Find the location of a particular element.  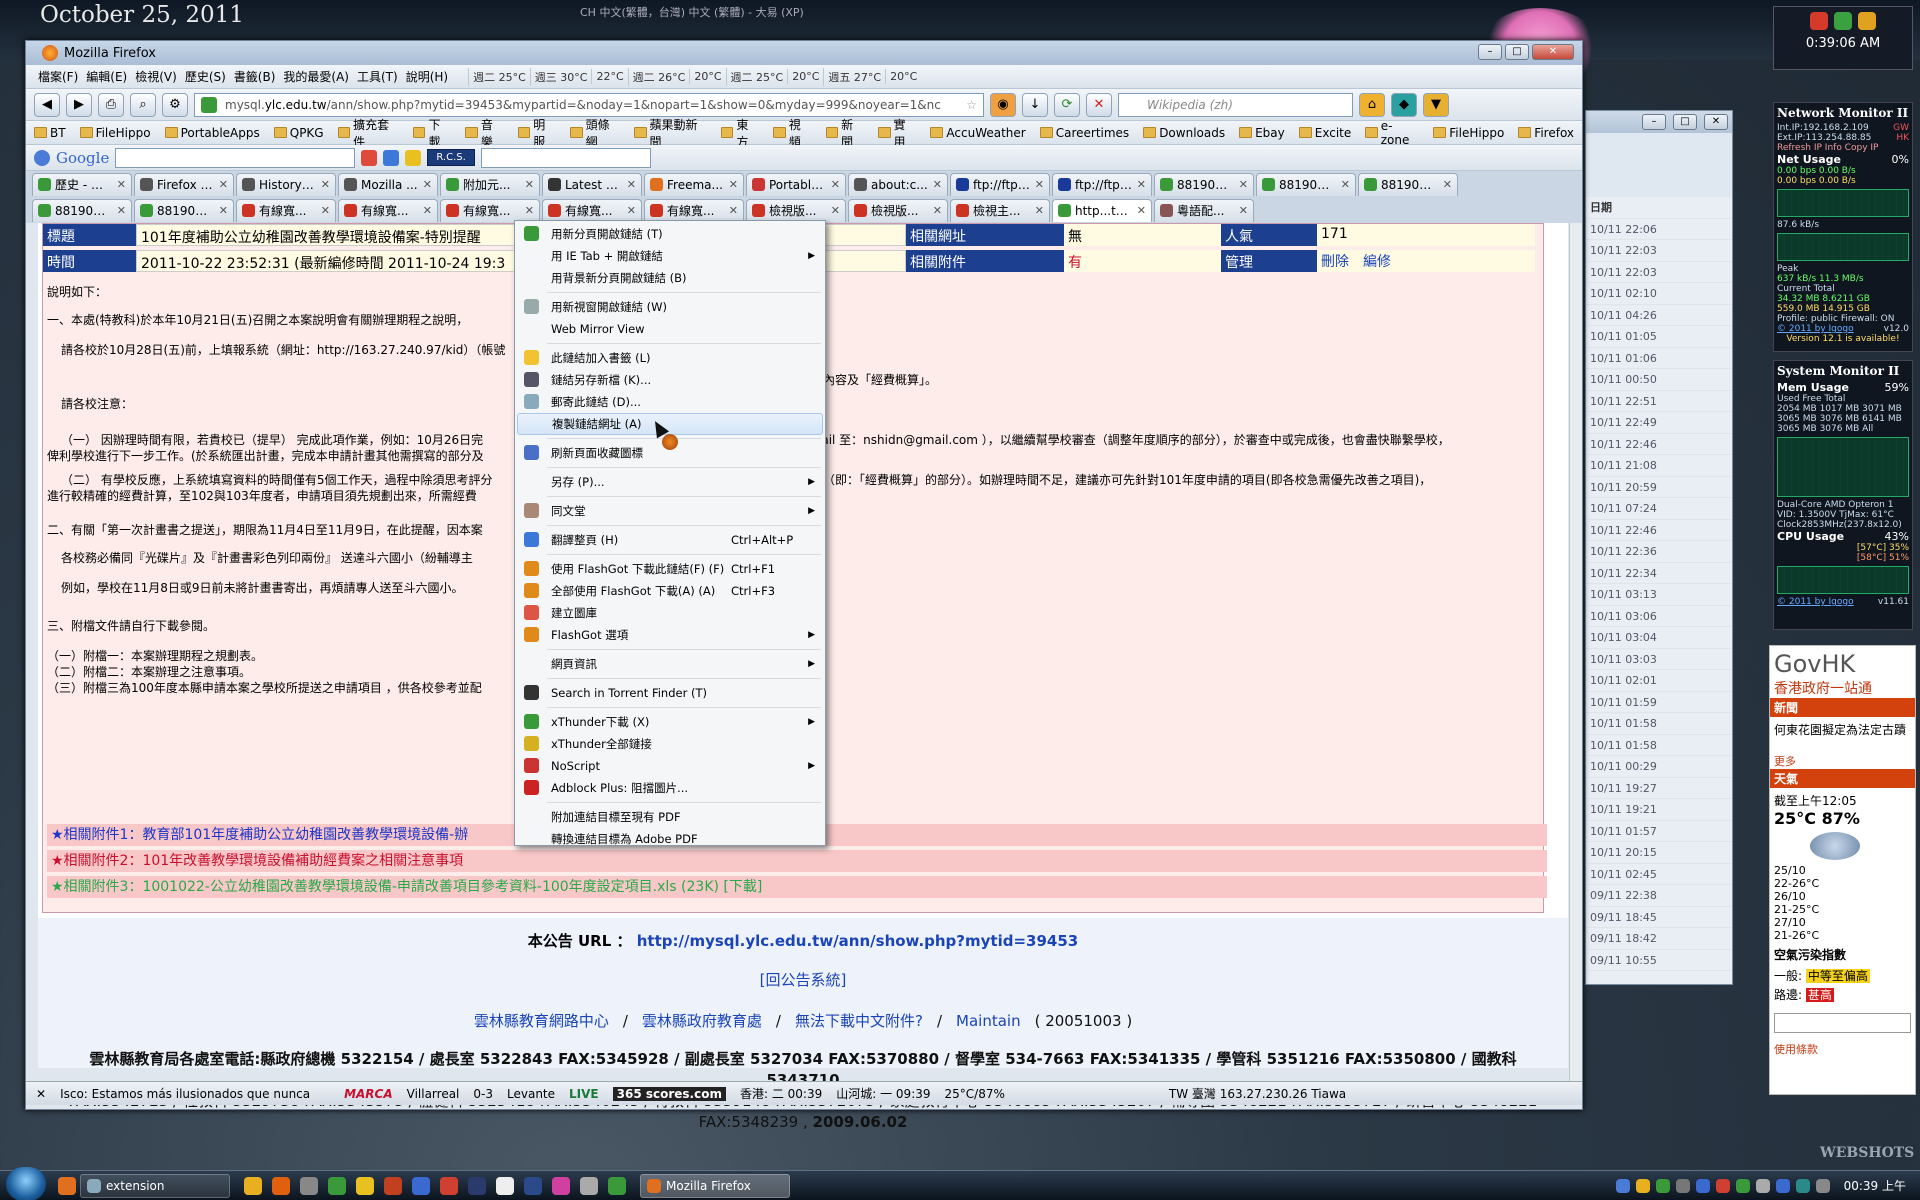

date-row: 10/11 03:13 is located at coordinates (1659, 595).